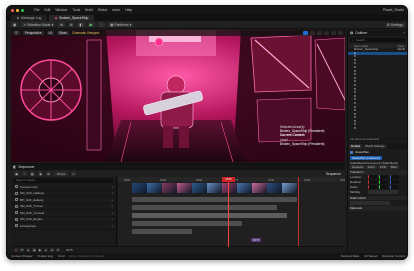 The height and width of the screenshot is (271, 414). Describe the element at coordinates (333, 174) in the screenshot. I see `sequence-name-label: Sequence` at that location.